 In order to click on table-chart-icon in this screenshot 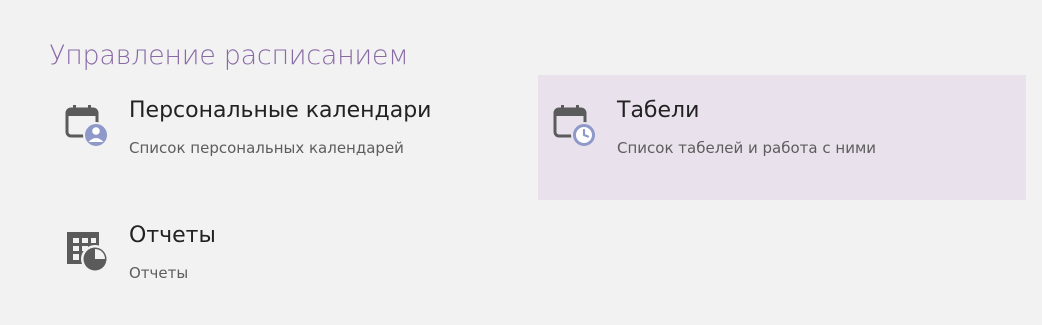, I will do `click(87, 251)`.